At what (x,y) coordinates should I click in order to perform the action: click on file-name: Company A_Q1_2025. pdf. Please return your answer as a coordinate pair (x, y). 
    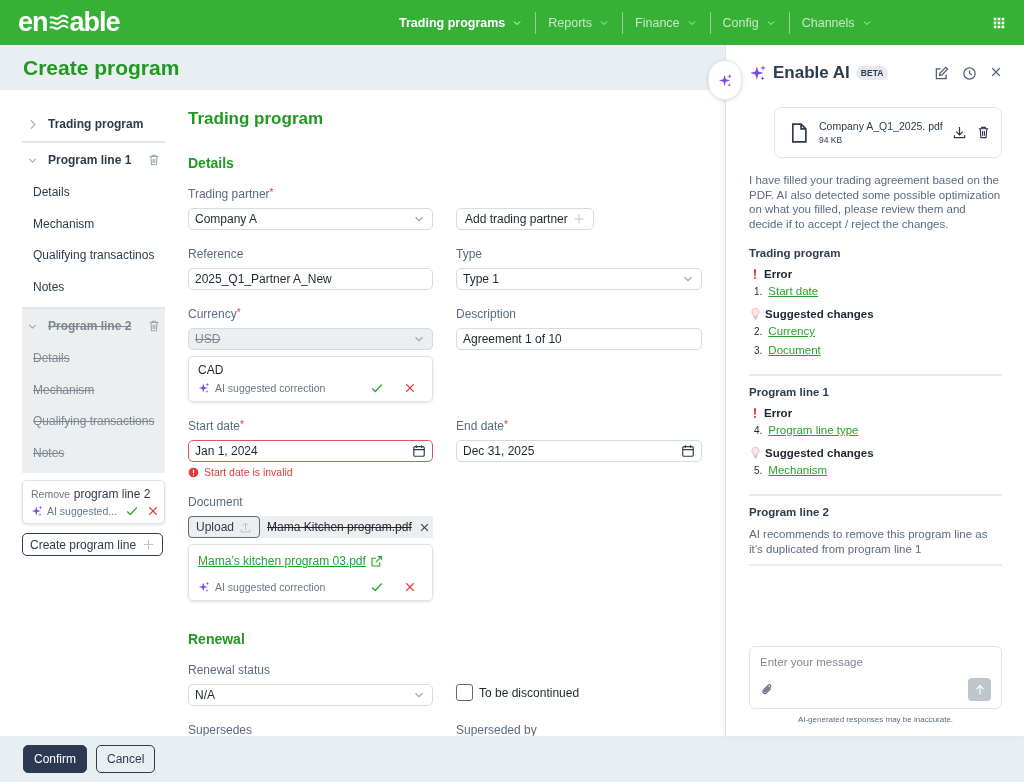
    Looking at the image, I should click on (881, 126).